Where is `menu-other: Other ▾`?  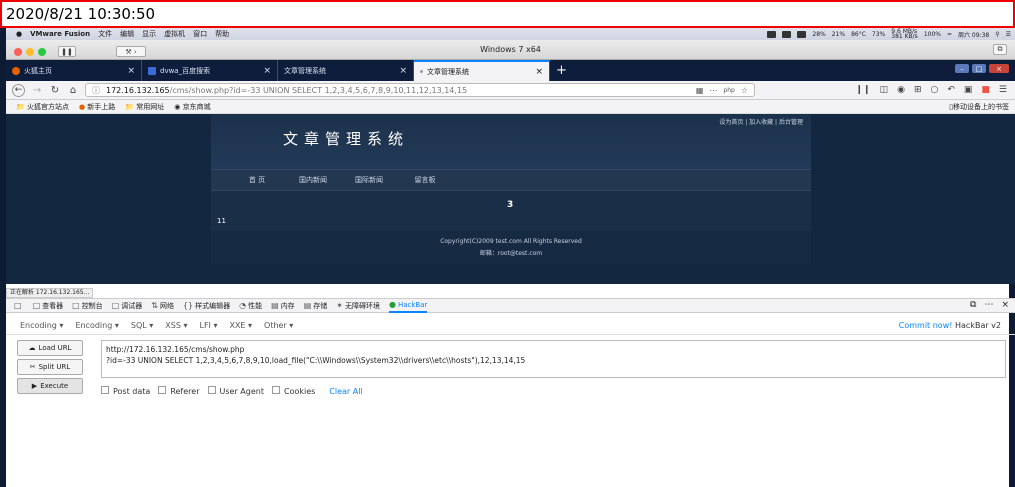 menu-other: Other ▾ is located at coordinates (278, 325).